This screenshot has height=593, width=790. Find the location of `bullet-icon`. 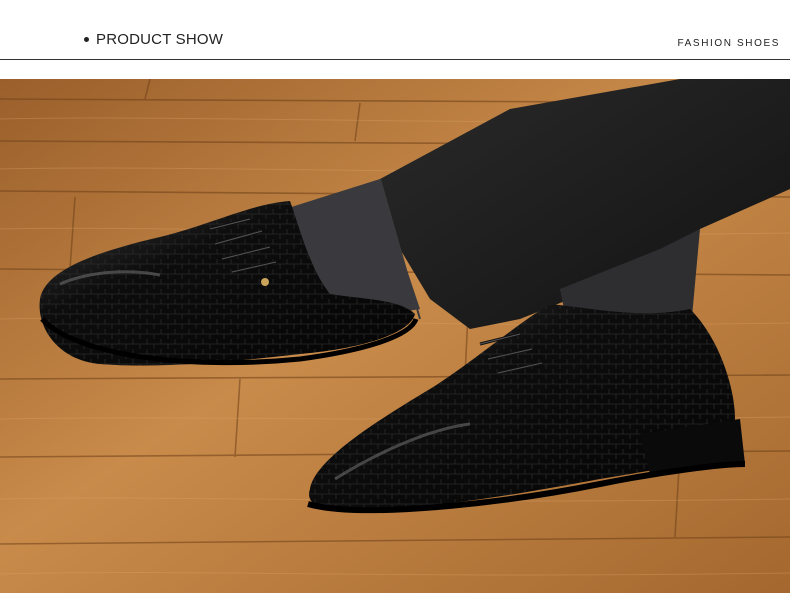

bullet-icon is located at coordinates (86, 39).